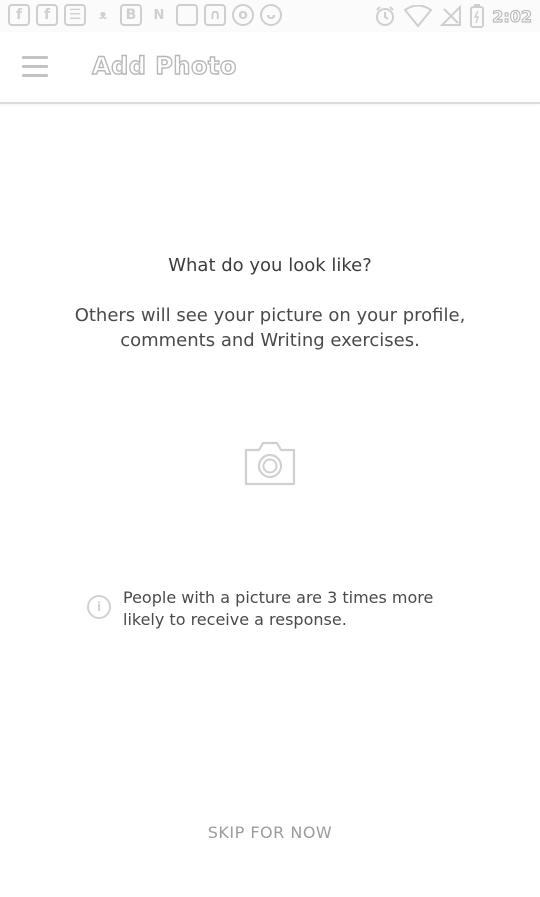 The width and height of the screenshot is (540, 897). Describe the element at coordinates (270, 265) in the screenshot. I see `question-heading: What do you look like?` at that location.